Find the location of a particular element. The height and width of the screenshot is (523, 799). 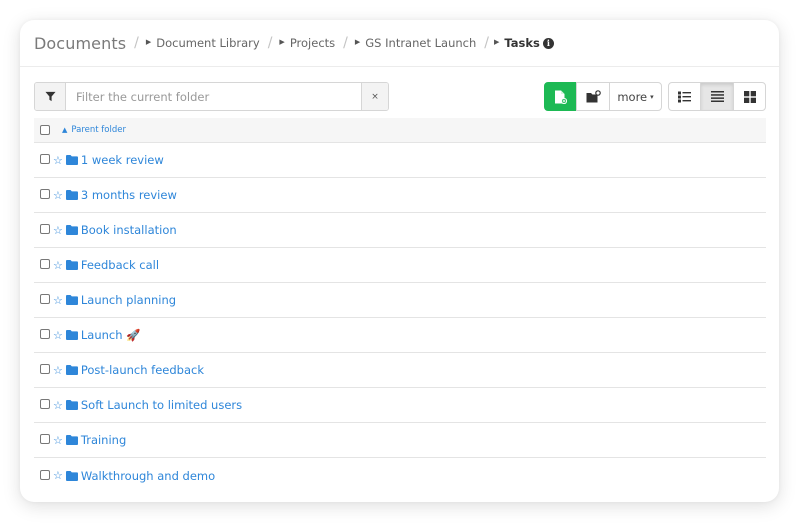

new-file-icon is located at coordinates (561, 97).